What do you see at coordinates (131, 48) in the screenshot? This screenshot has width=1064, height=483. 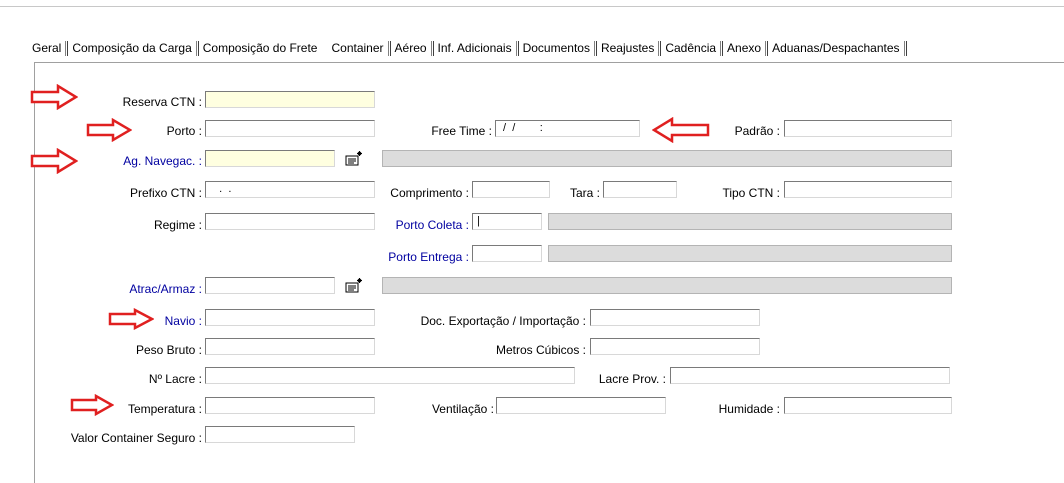 I see `tab-composicao-carga: Composição da Carga` at bounding box center [131, 48].